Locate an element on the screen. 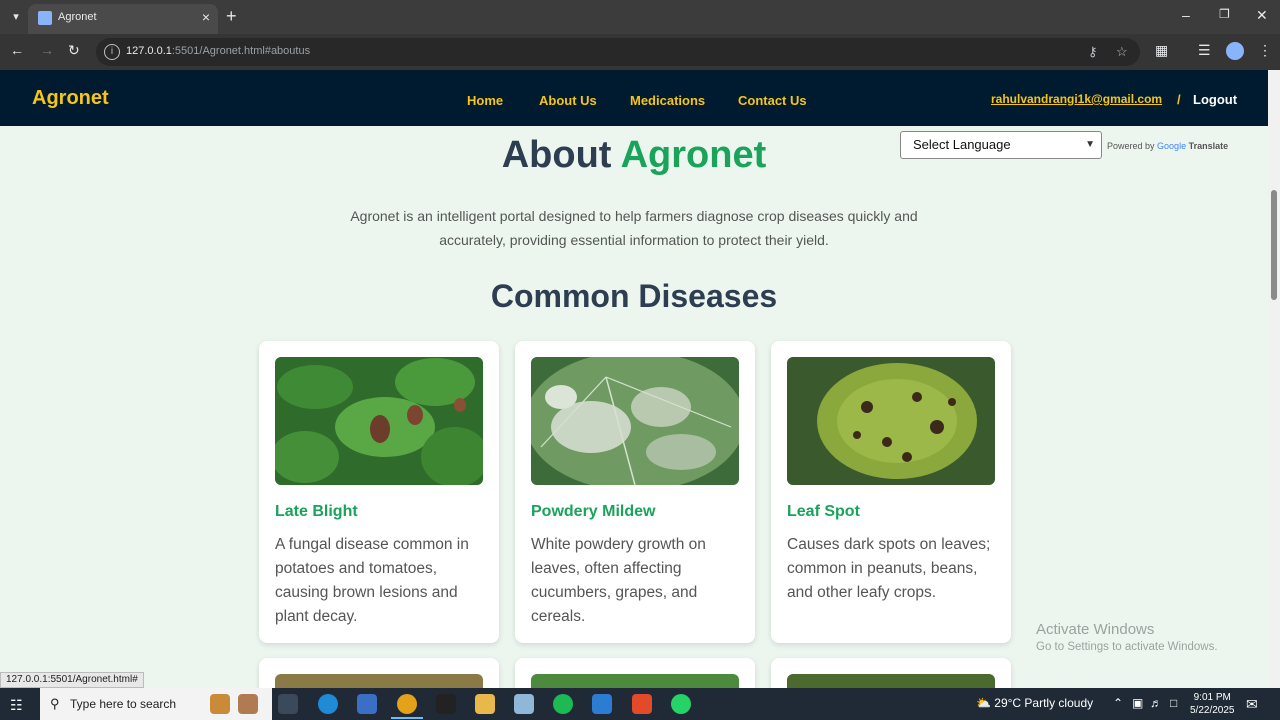 The image size is (1280, 720). network-icon: □ is located at coordinates (1173, 703).